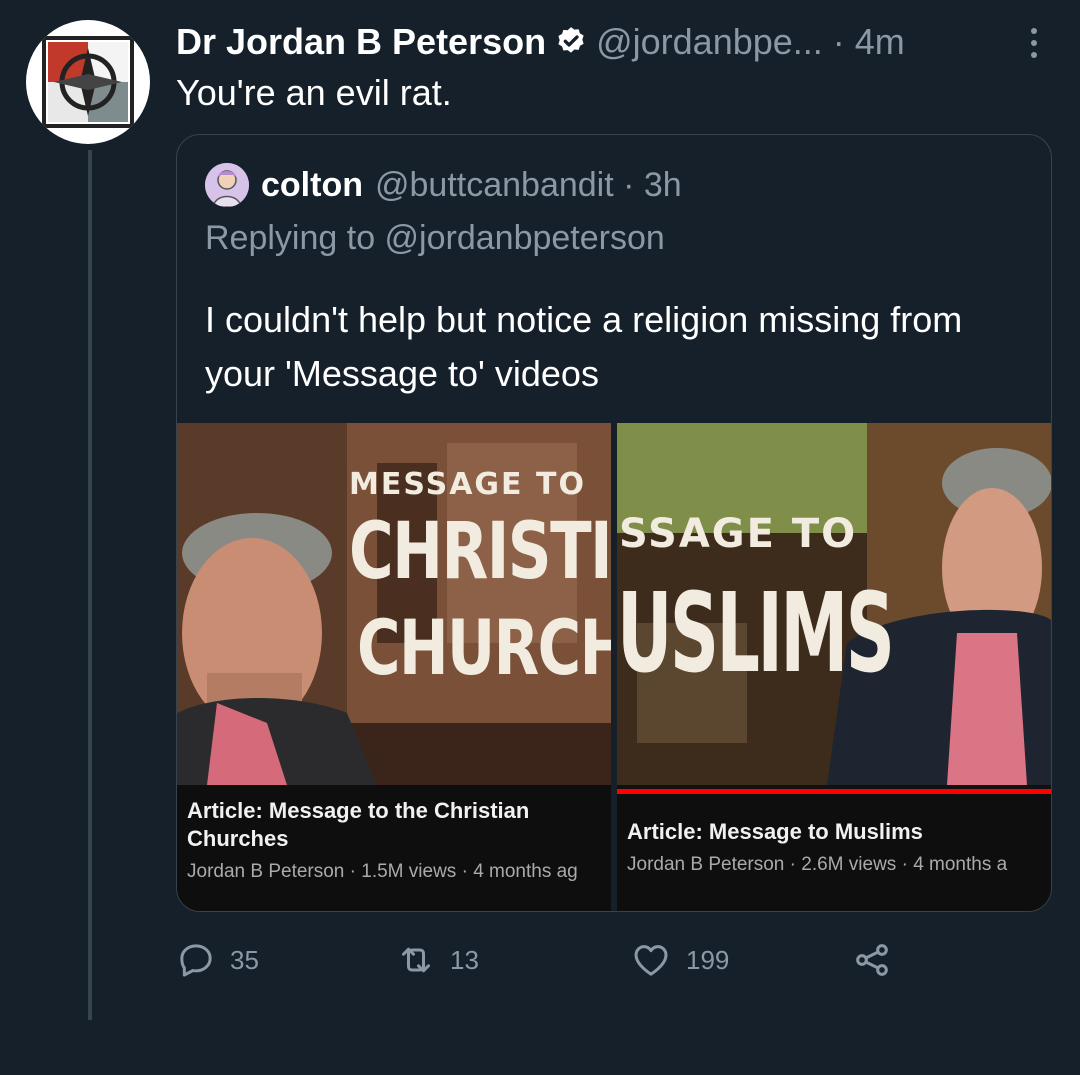 The image size is (1080, 1075). I want to click on video-views: 1.5M views, so click(409, 871).